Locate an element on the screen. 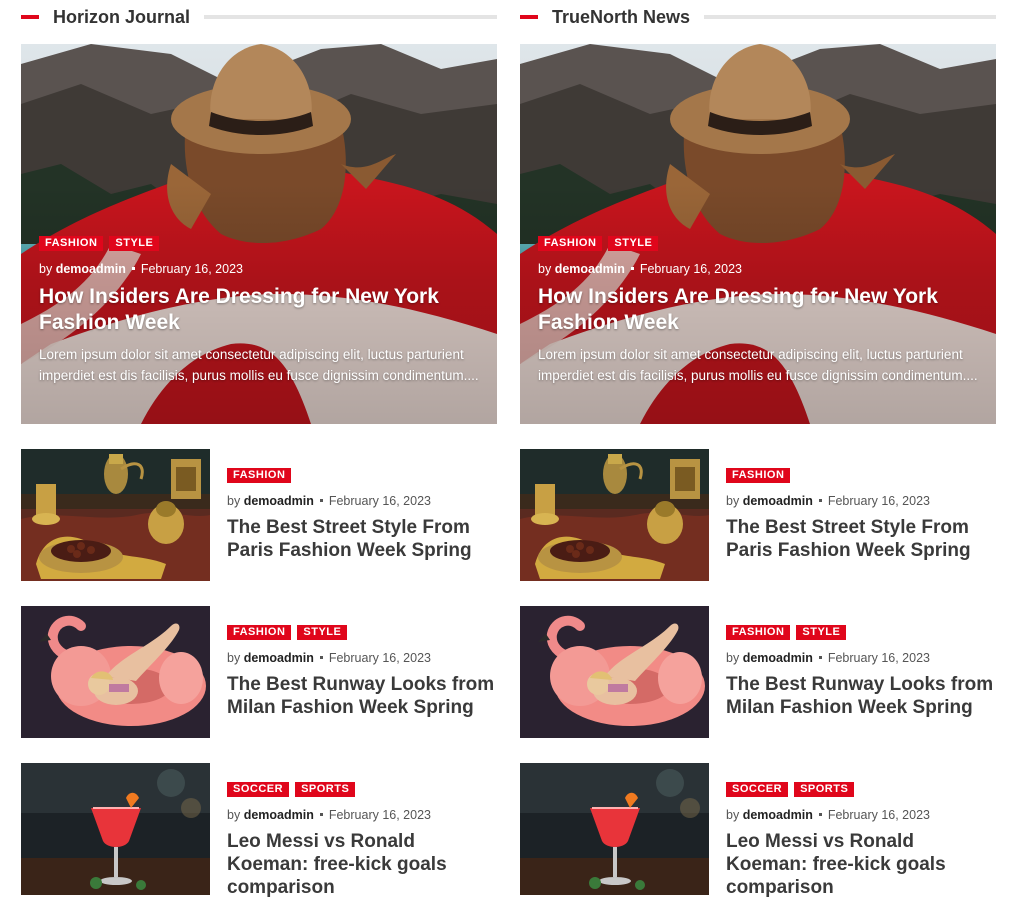 This screenshot has height=910, width=1010. section-header: Horizon Journal is located at coordinates (259, 17).